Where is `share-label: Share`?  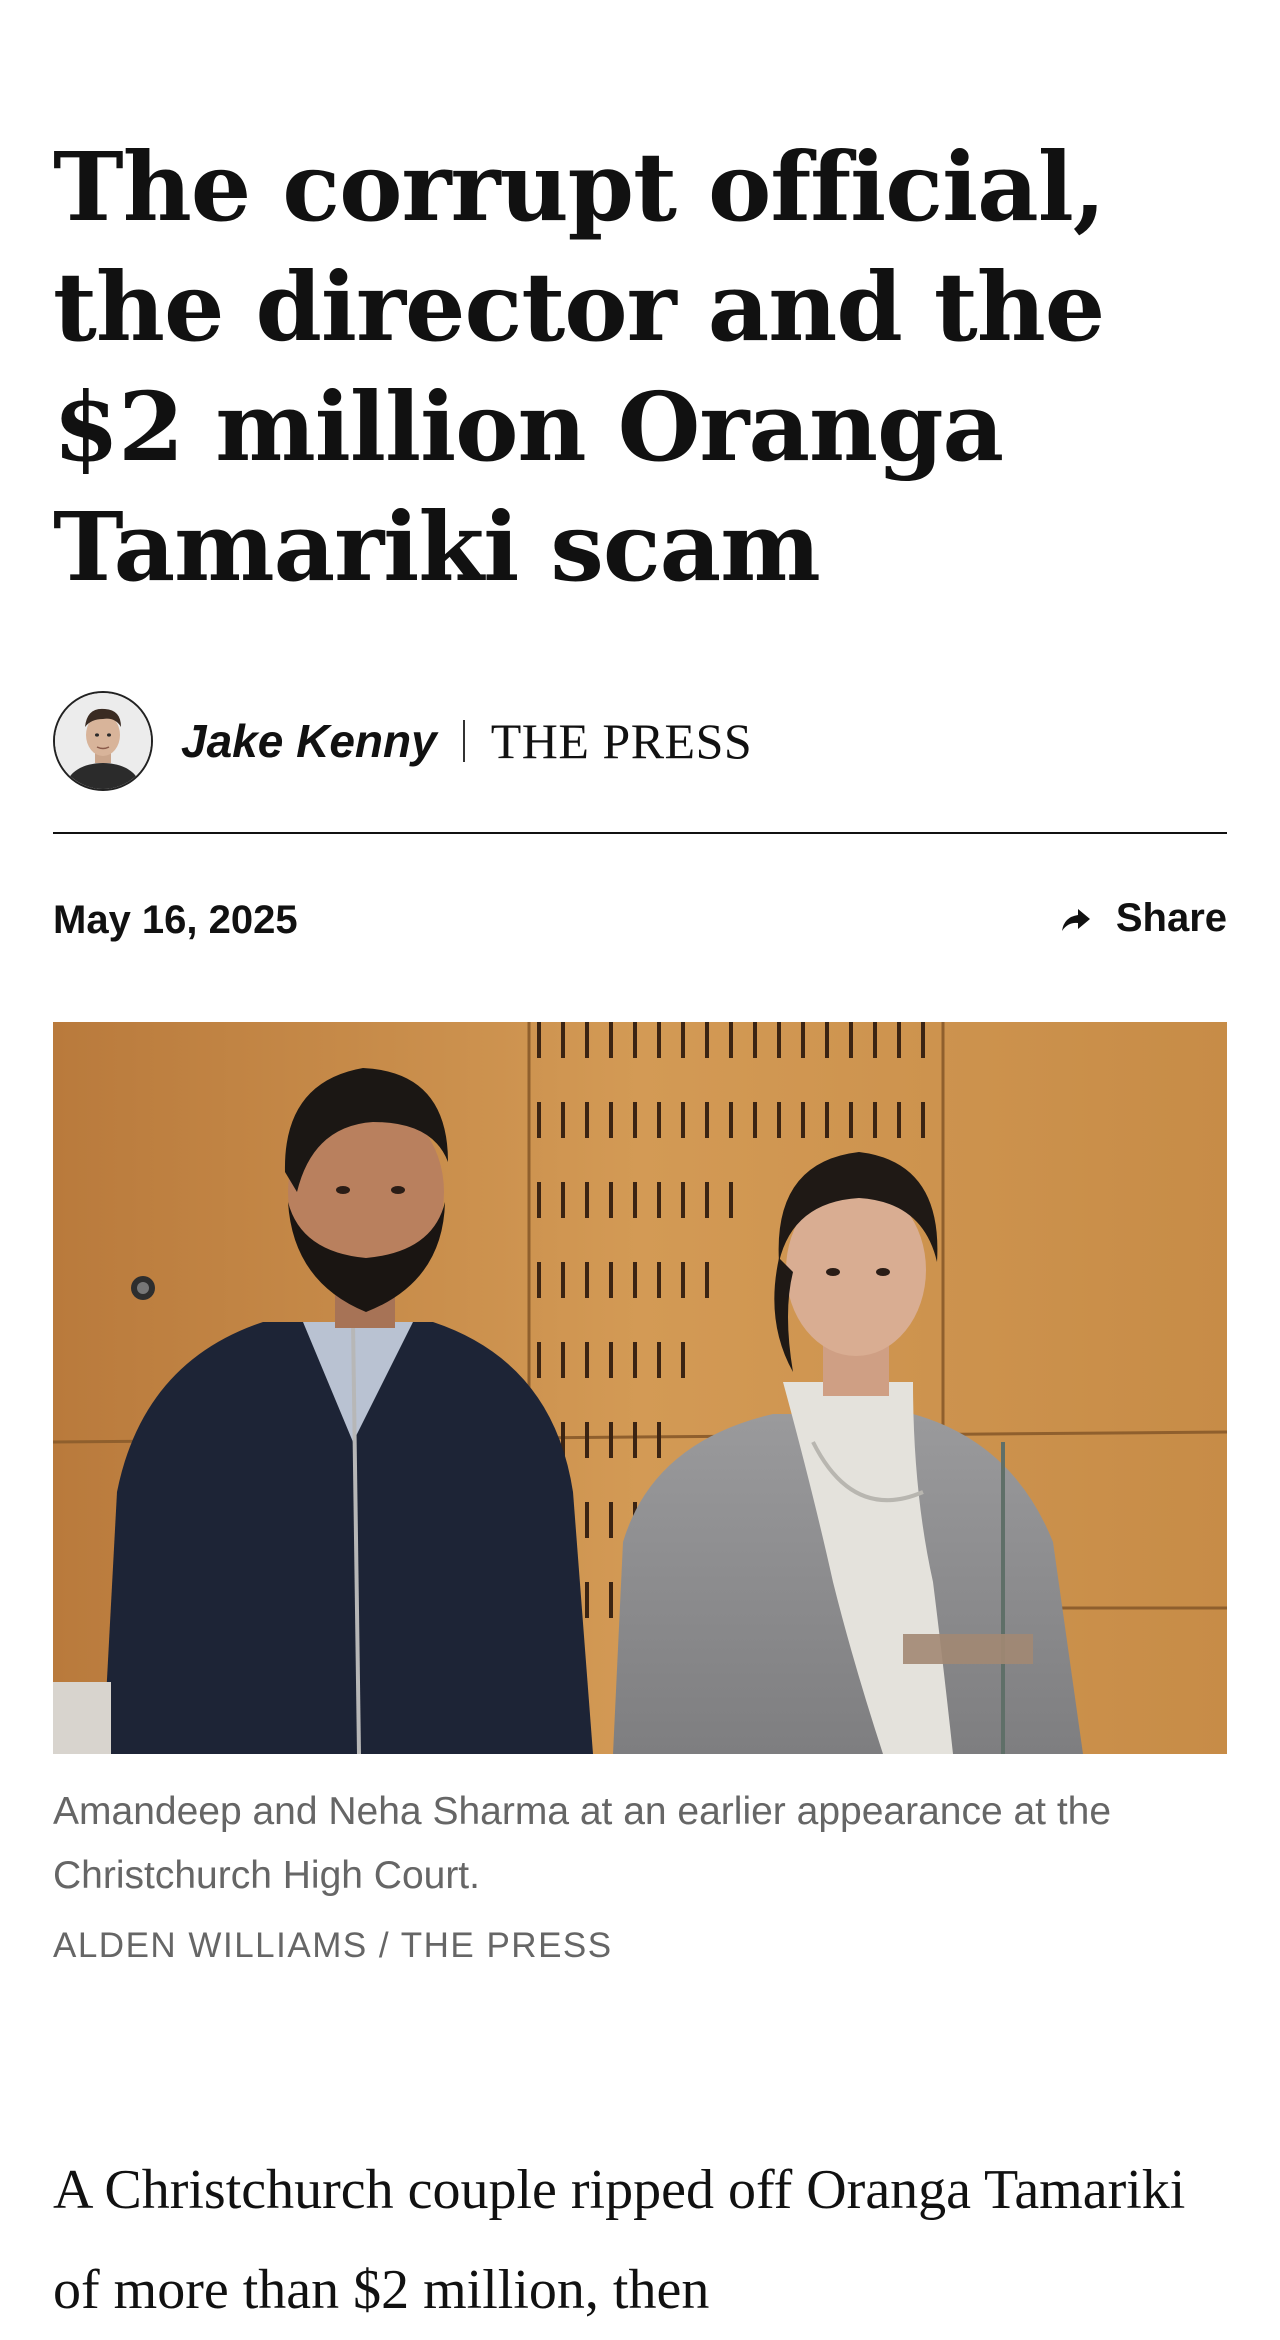 share-label: Share is located at coordinates (1171, 918).